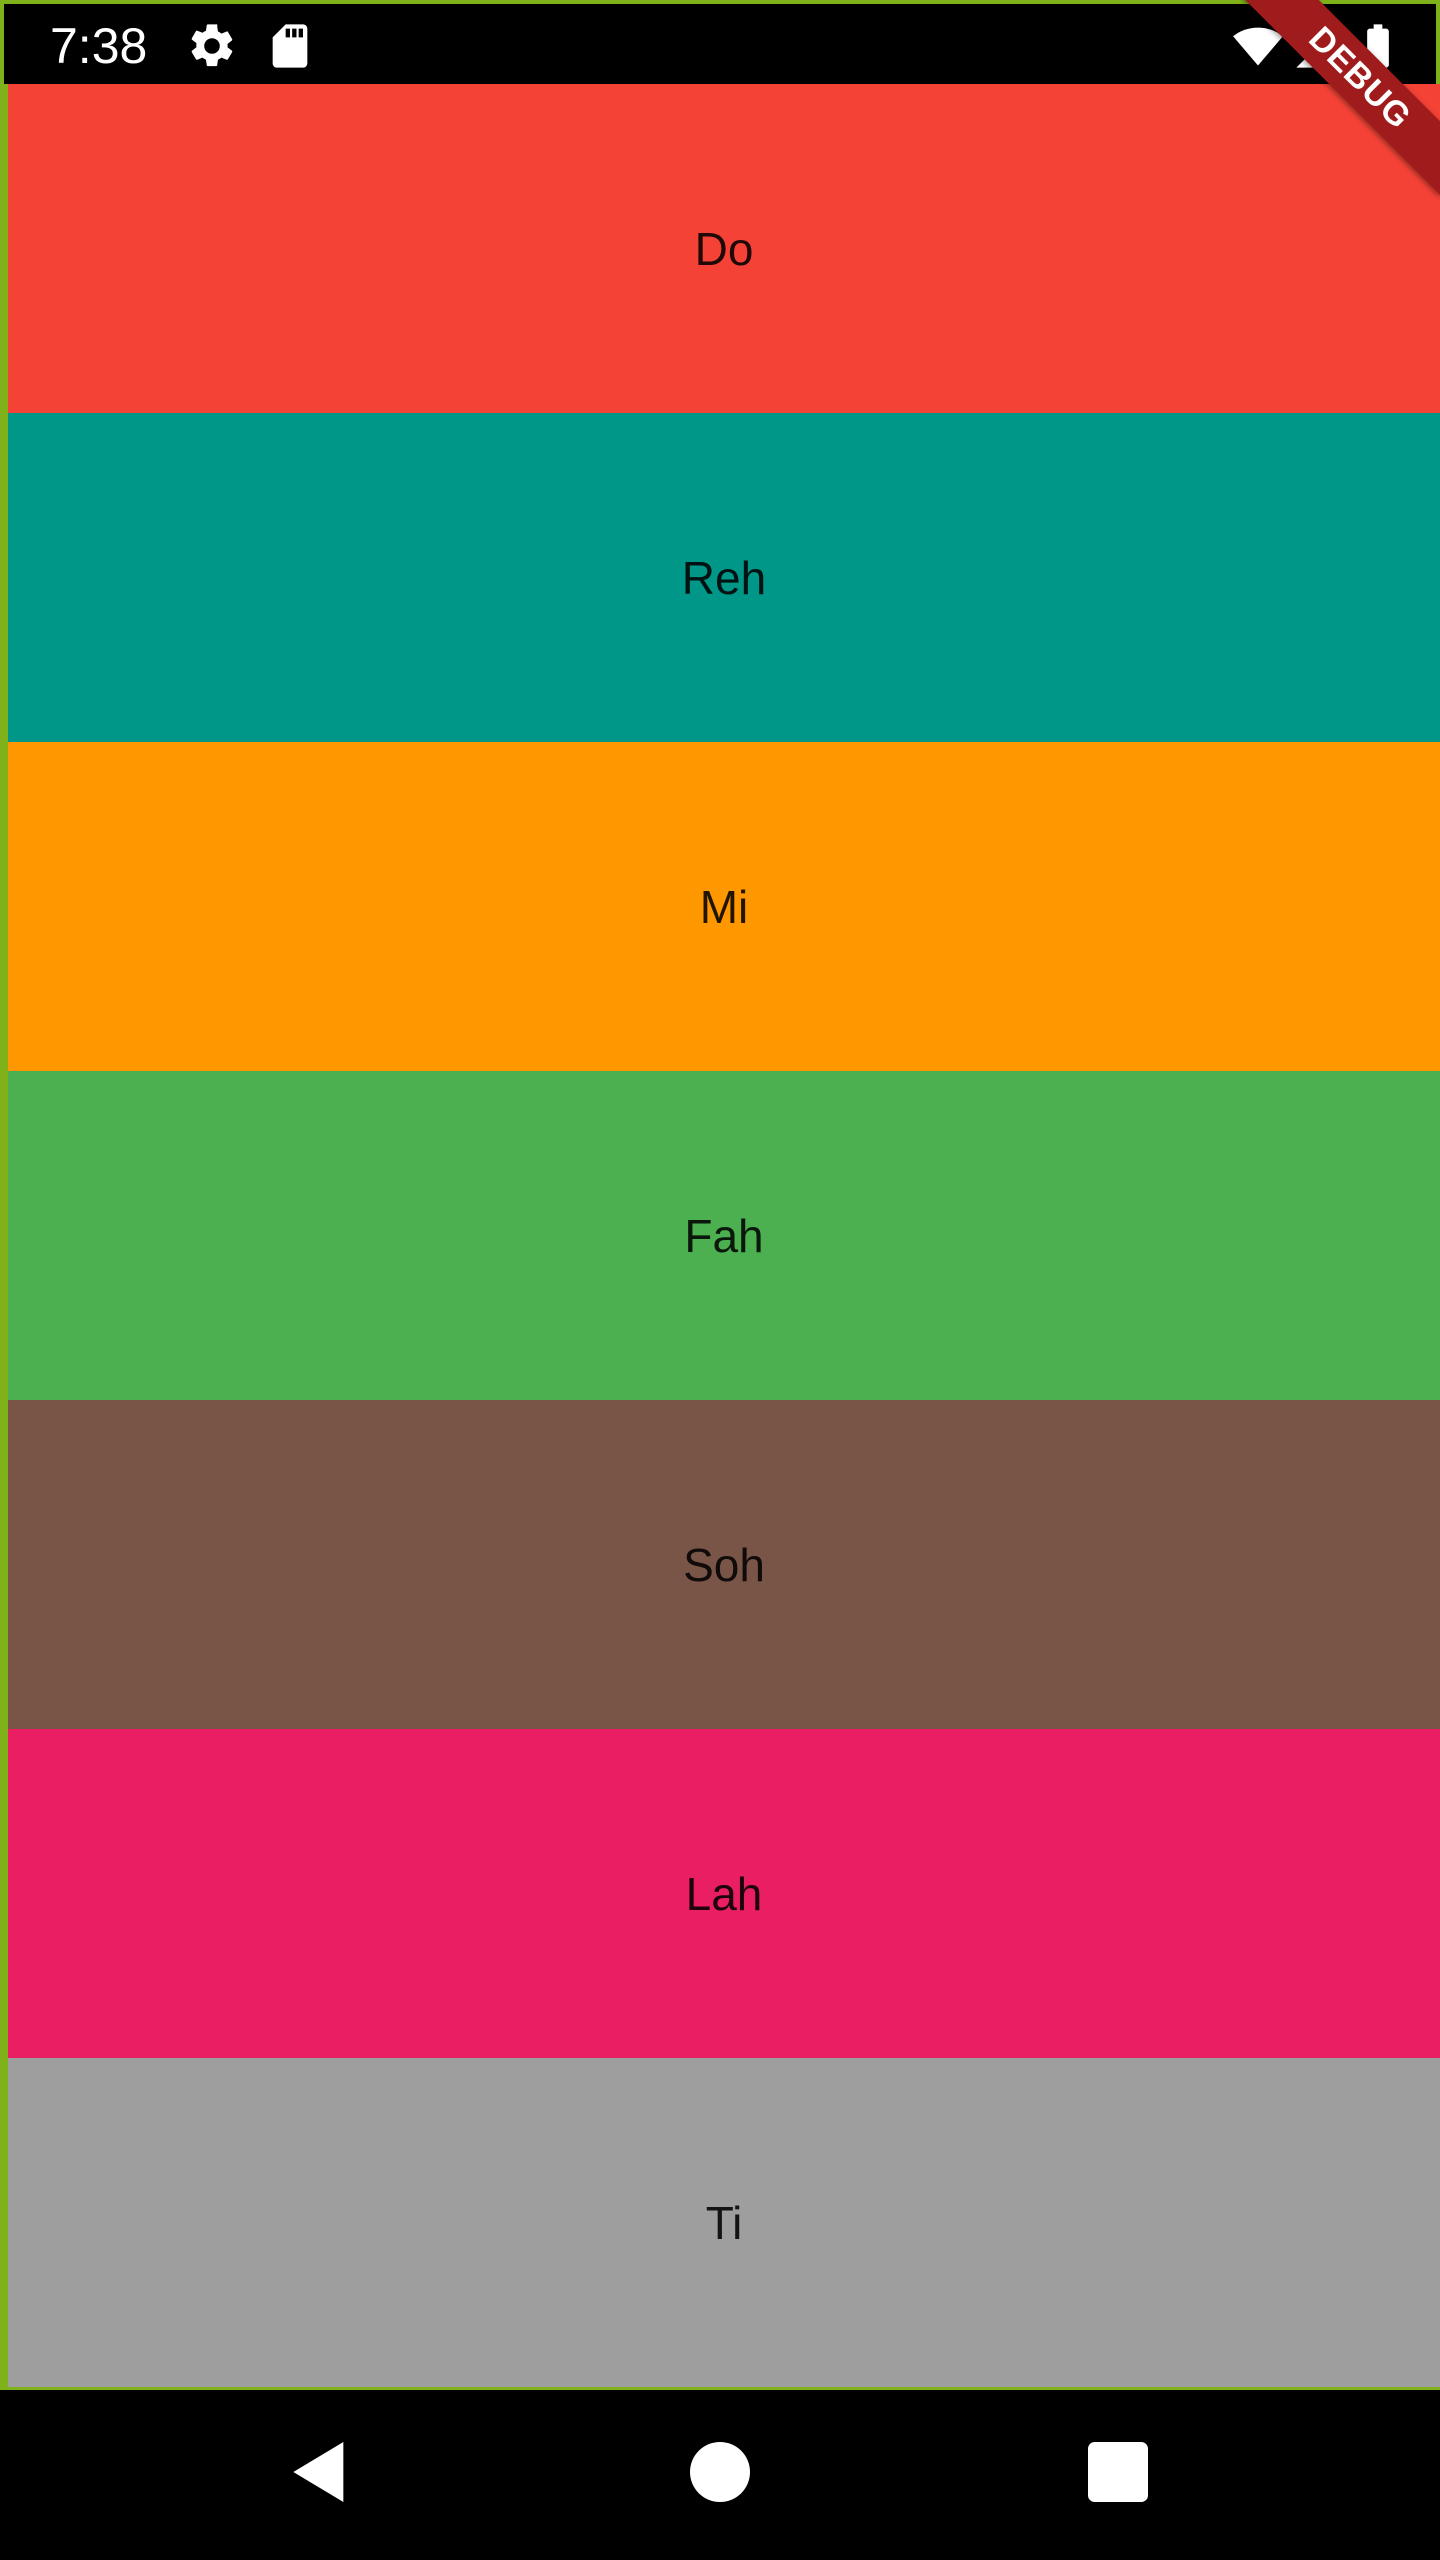 The width and height of the screenshot is (1440, 2560). I want to click on note-key-label: Fah, so click(724, 1235).